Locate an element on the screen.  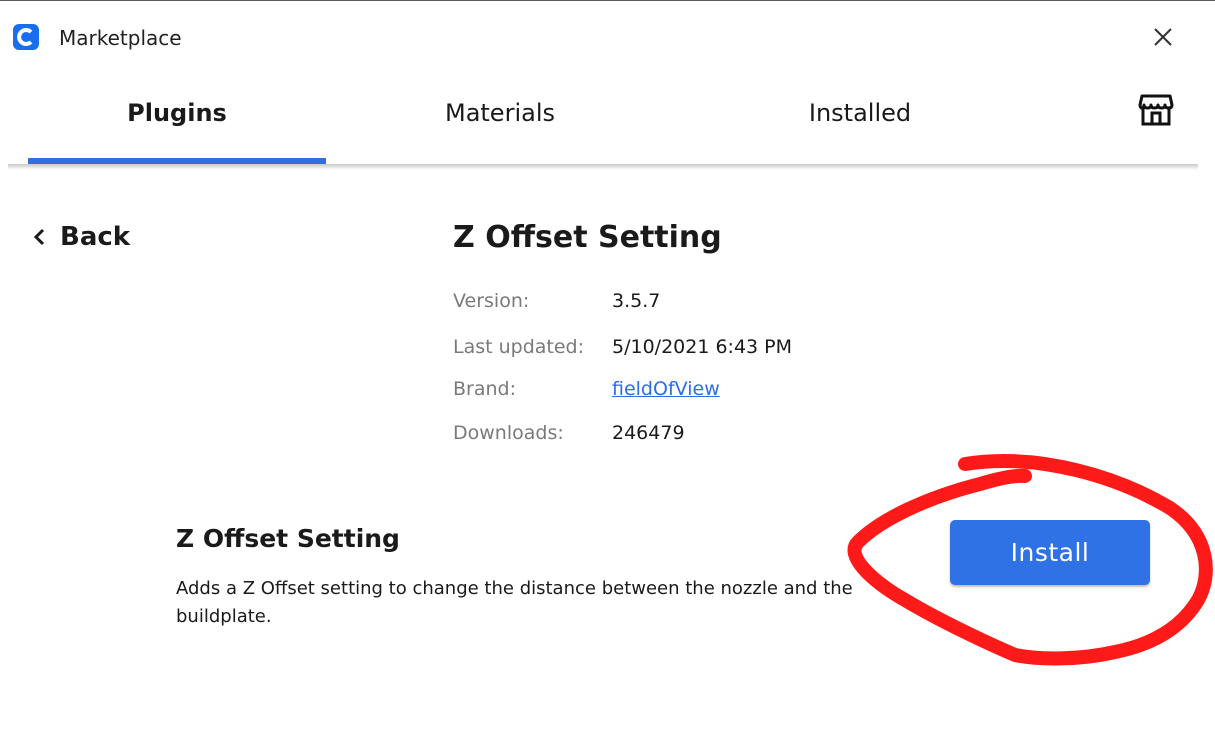
install-button: Install is located at coordinates (1050, 552).